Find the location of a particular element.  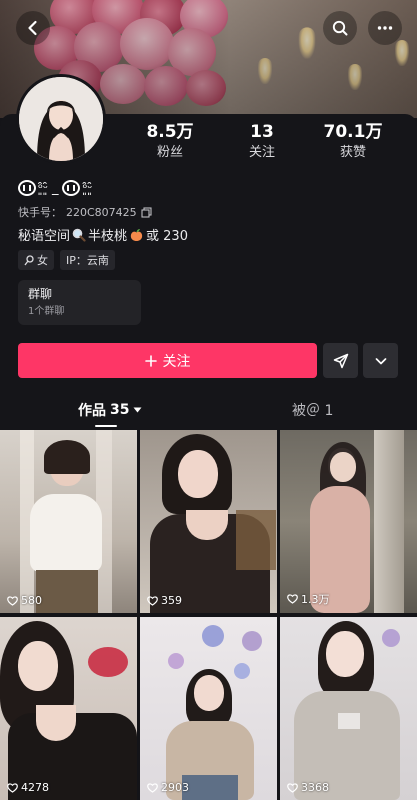

search-button is located at coordinates (340, 28).